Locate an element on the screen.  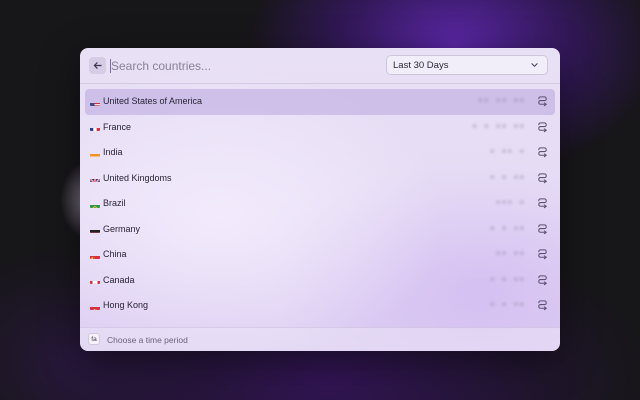
country-row: Hong Kong ▪ ▪ ▪▪ is located at coordinates (320, 306).